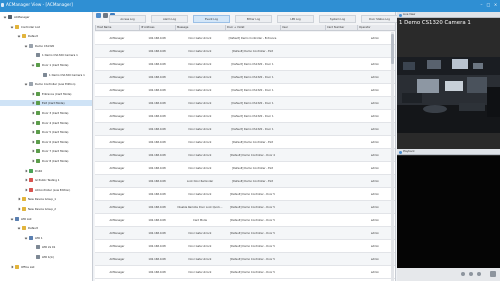 The height and width of the screenshot is (281, 500). I want to click on tab: Door Status Log, so click(379, 19).